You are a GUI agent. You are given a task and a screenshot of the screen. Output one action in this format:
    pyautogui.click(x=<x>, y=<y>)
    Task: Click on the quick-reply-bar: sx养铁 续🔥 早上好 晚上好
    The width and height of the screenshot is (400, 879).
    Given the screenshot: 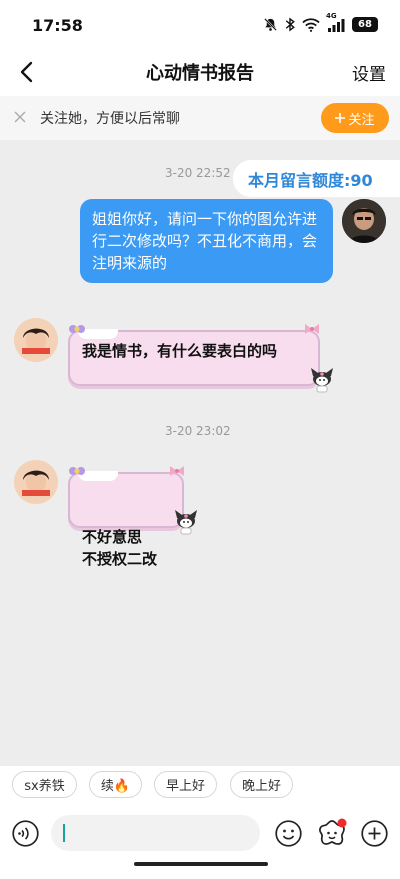 What is the action you would take?
    pyautogui.click(x=200, y=785)
    